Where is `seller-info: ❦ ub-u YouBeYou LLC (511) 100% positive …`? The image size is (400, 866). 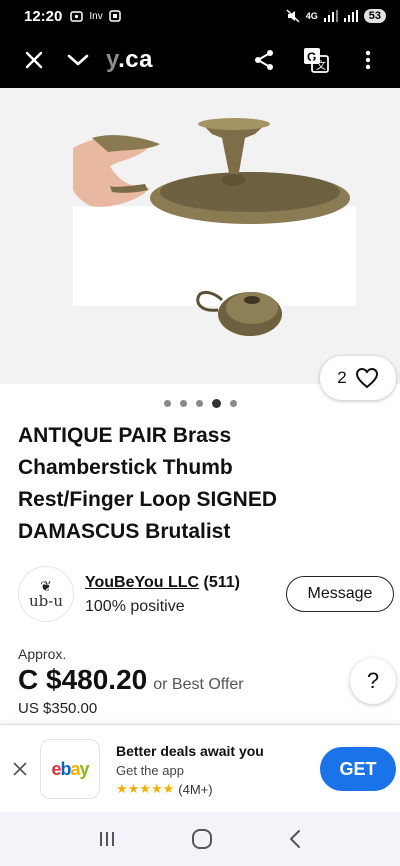
seller-info: ❦ ub-u YouBeYou LLC (511) 100% positive … is located at coordinates (206, 594).